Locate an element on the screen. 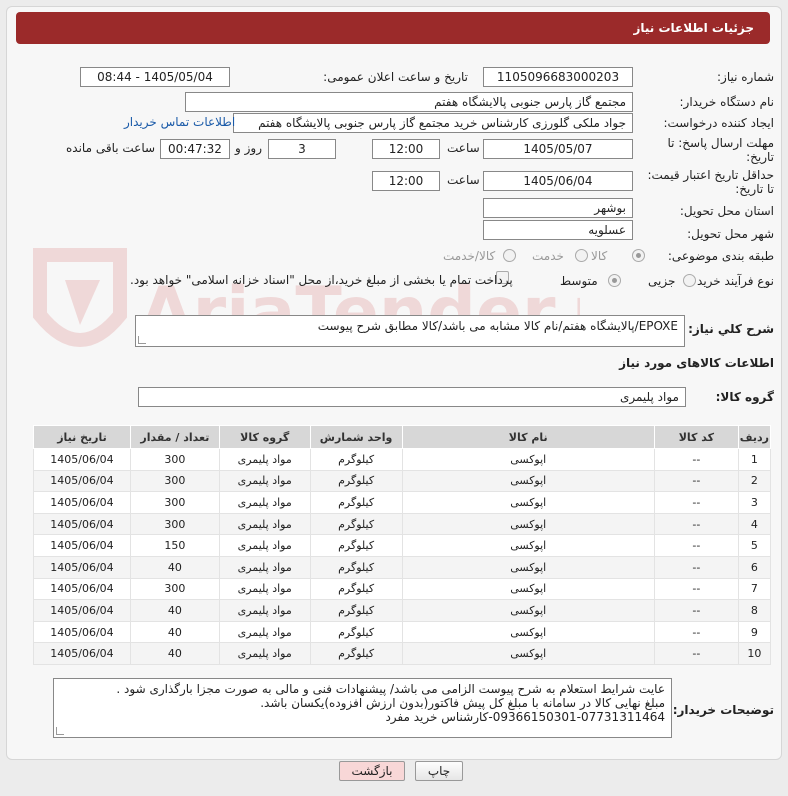  send-deadline-time-field: 12:00 is located at coordinates (406, 149).